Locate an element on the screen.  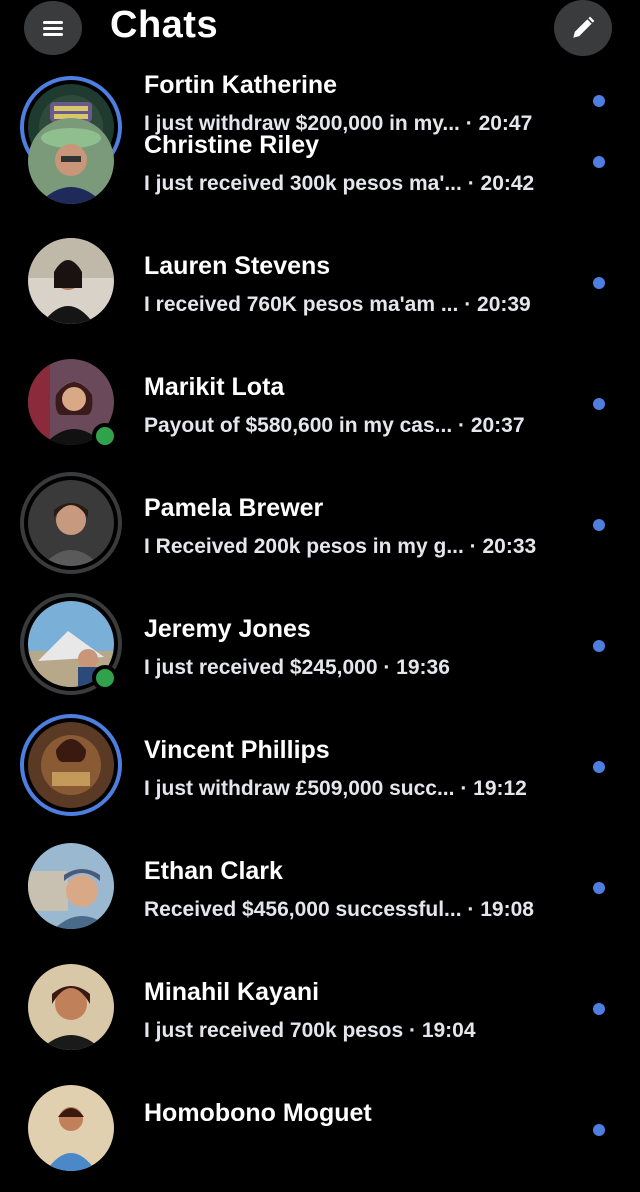
pencil-icon is located at coordinates (584, 27).